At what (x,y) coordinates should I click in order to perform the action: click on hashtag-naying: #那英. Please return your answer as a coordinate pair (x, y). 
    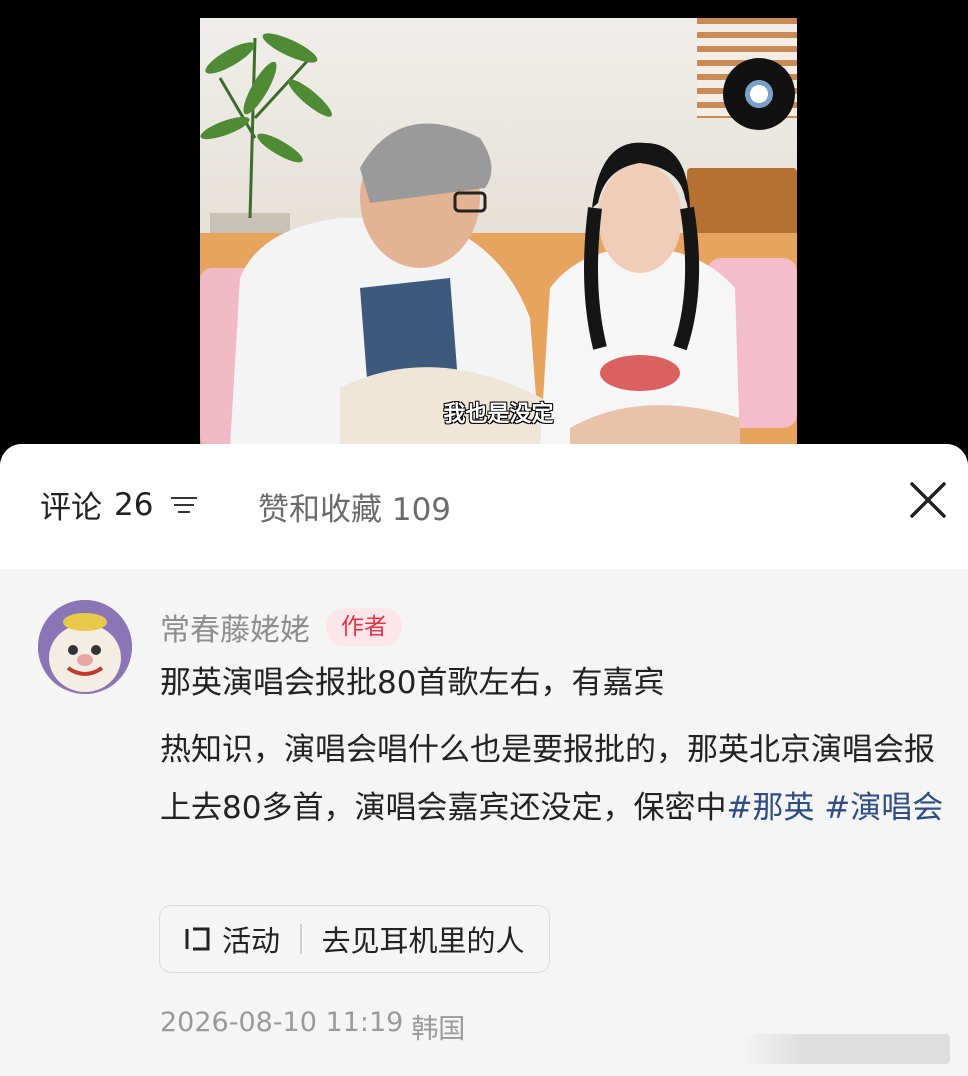
    Looking at the image, I should click on (770, 808).